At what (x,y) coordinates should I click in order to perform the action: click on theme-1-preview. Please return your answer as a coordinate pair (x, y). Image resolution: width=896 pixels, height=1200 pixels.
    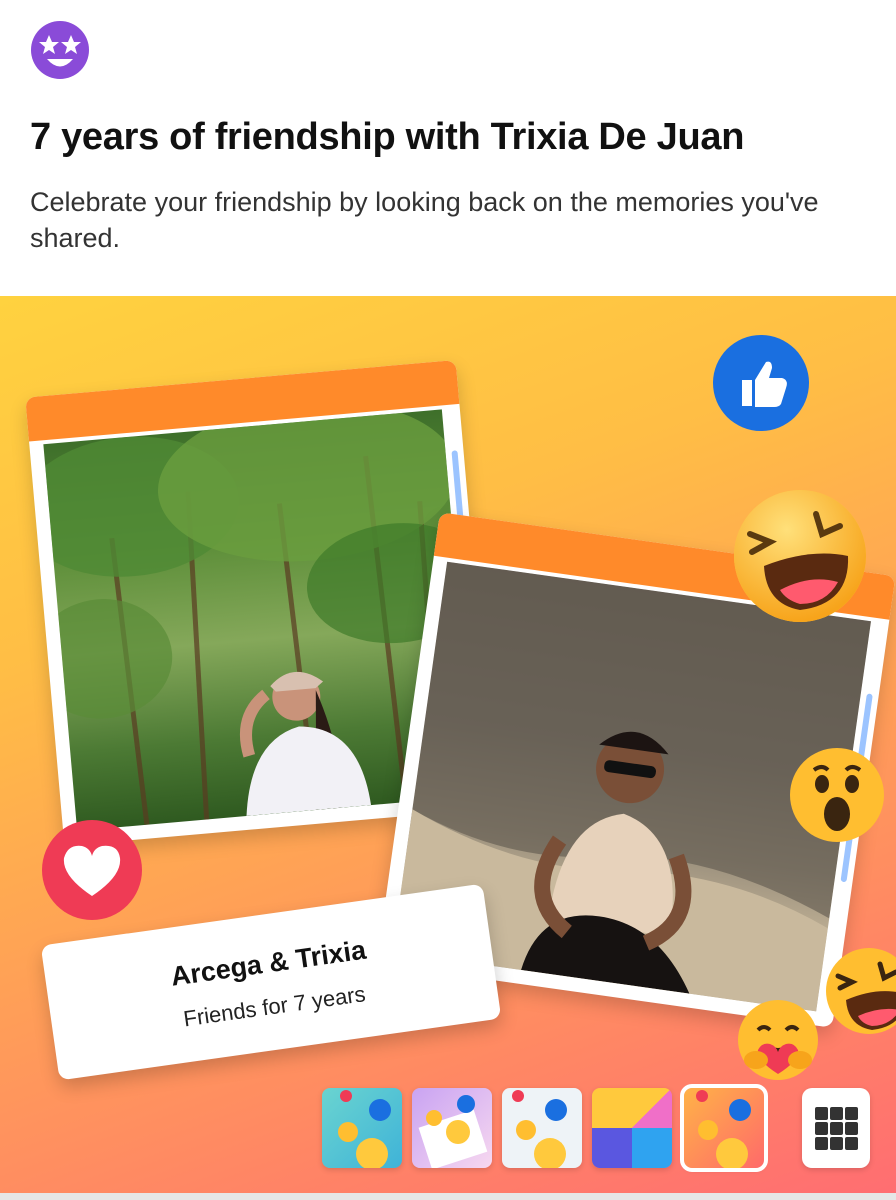
    Looking at the image, I should click on (364, 1129).